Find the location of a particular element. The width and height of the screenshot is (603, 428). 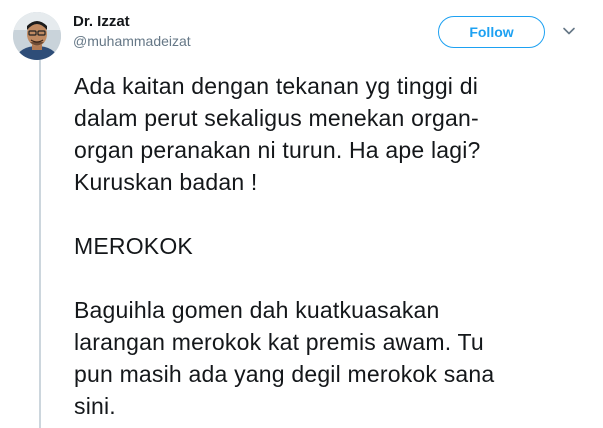

thread-line is located at coordinates (40, 244).